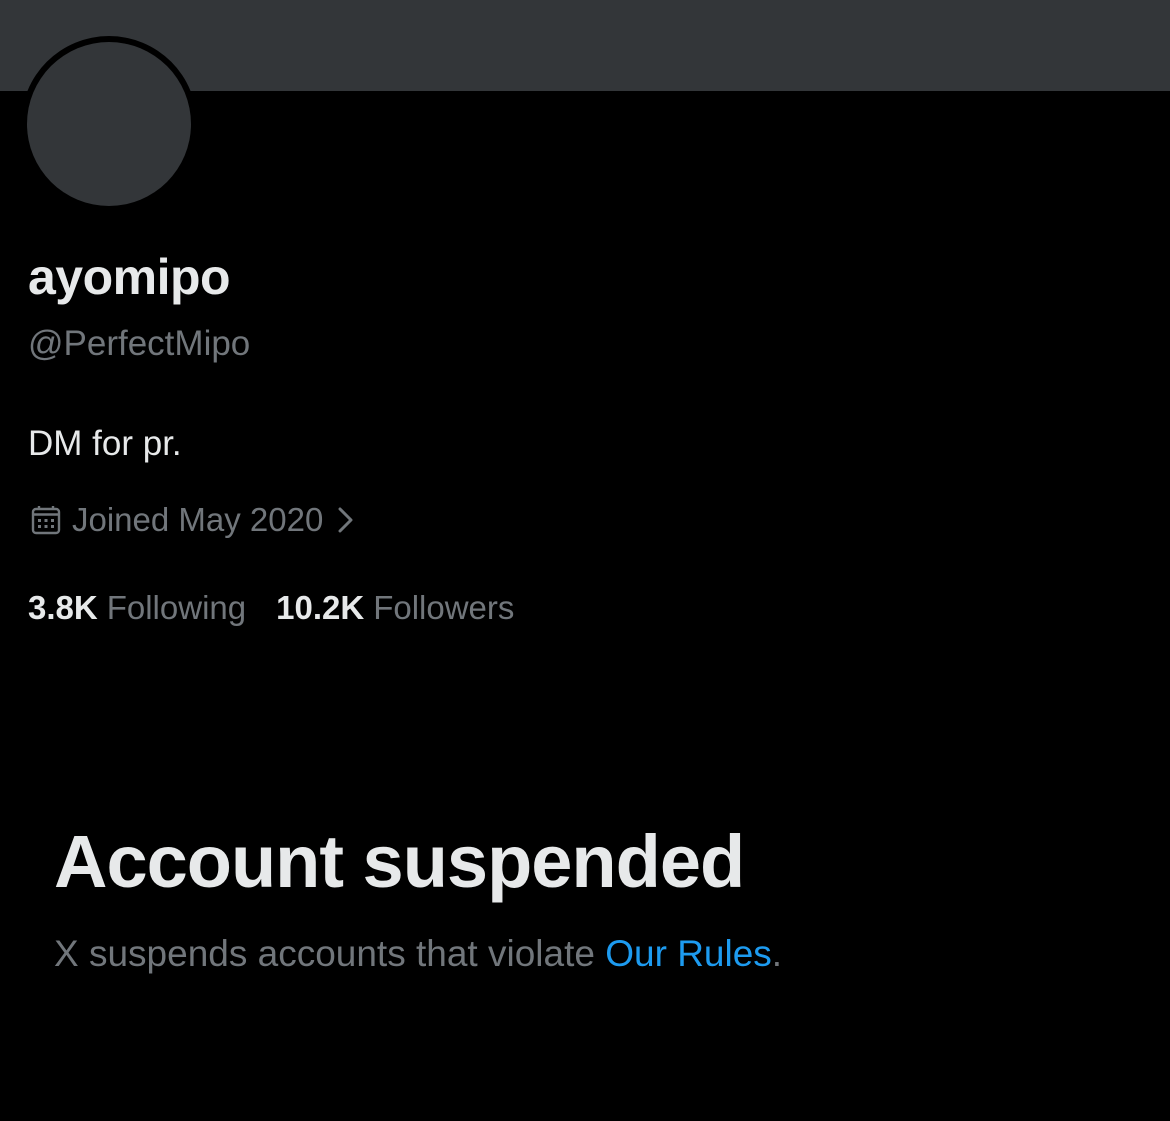  Describe the element at coordinates (63, 607) in the screenshot. I see `following-count: 3.8K` at that location.